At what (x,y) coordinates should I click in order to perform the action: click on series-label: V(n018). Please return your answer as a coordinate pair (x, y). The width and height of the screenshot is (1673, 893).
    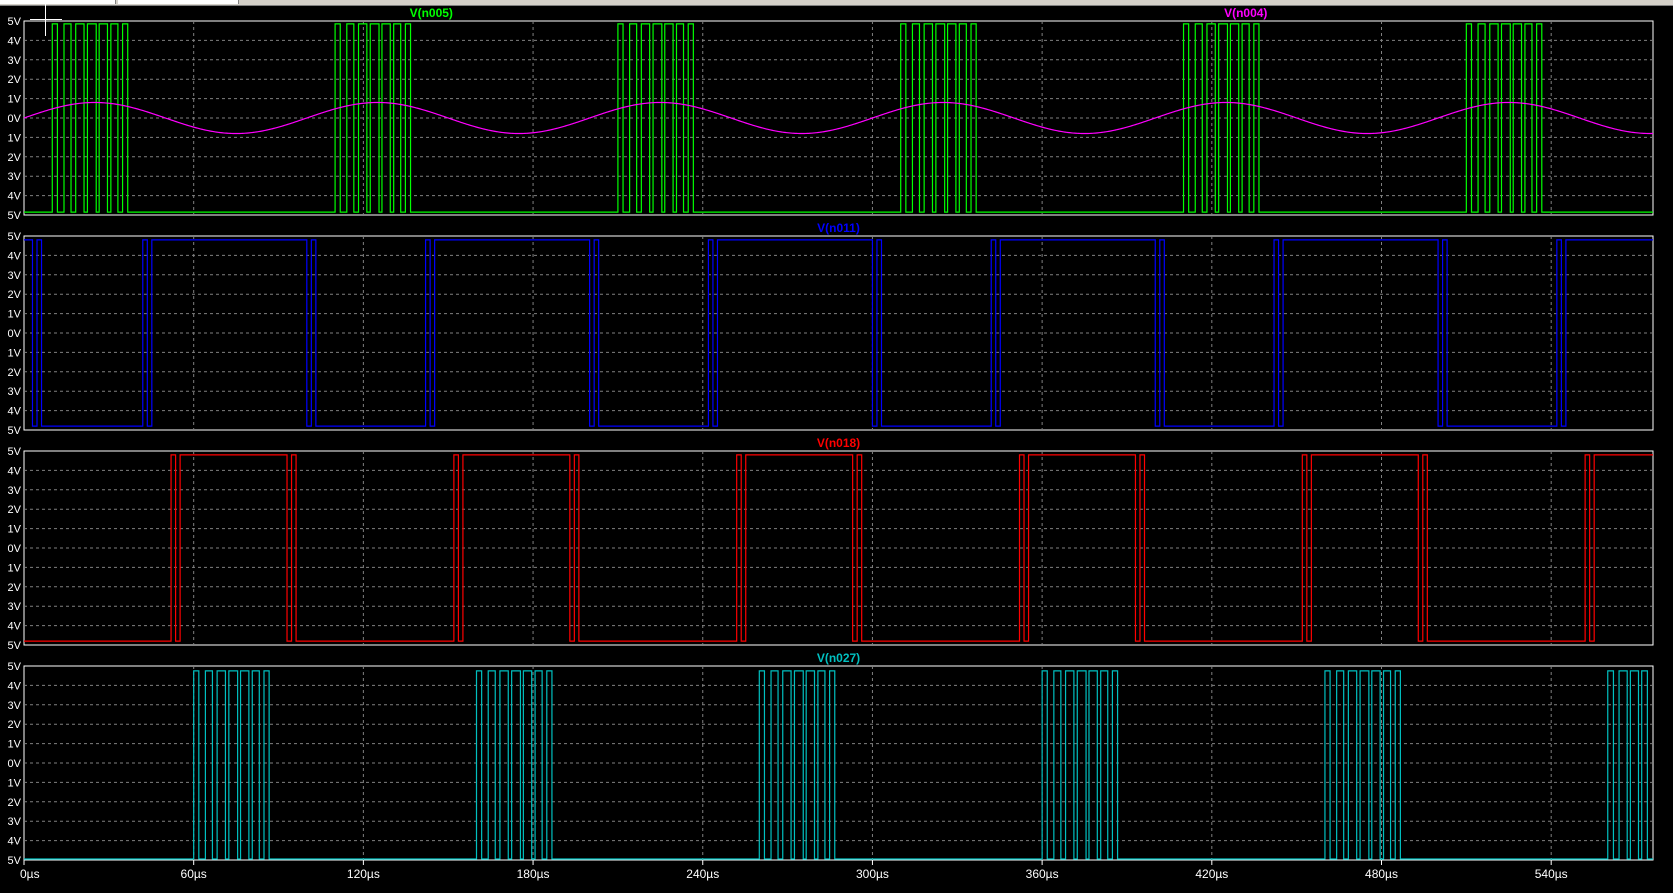
    Looking at the image, I should click on (838, 443).